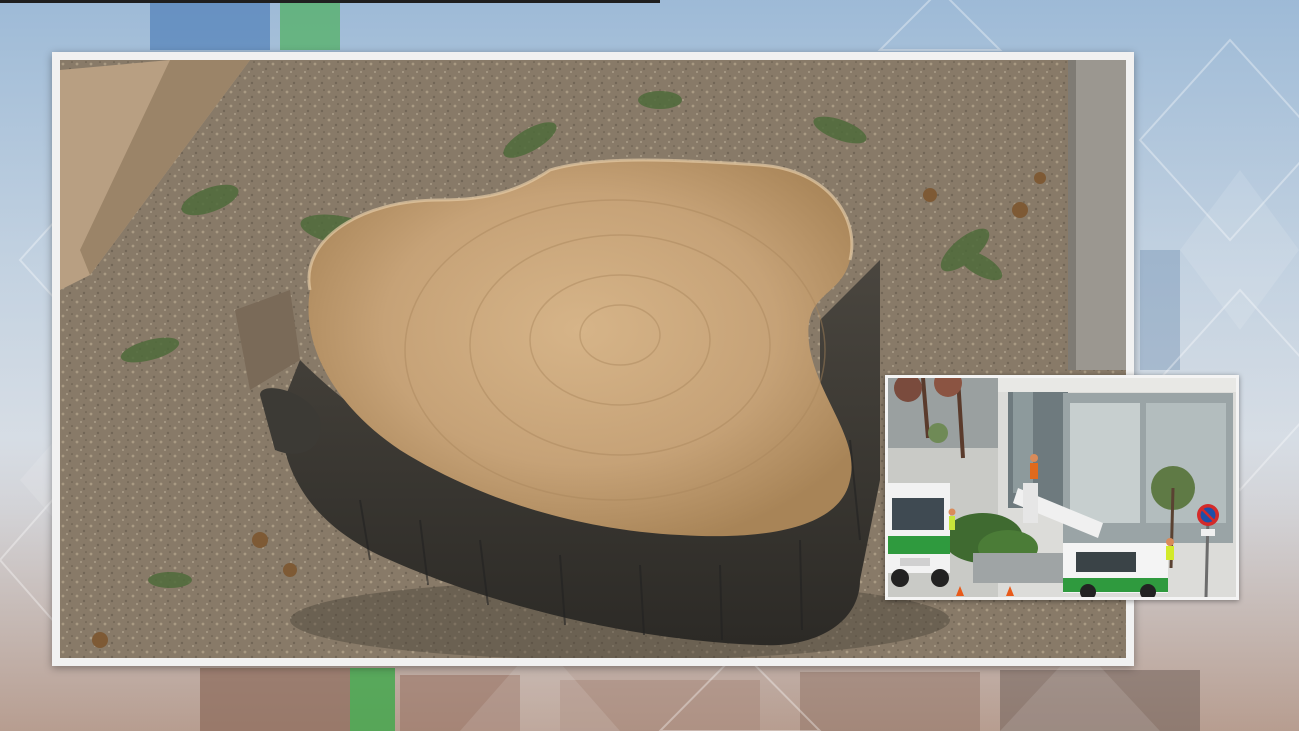 Image resolution: width=1299 pixels, height=731 pixels. I want to click on street-scene-illustration, so click(1062, 487).